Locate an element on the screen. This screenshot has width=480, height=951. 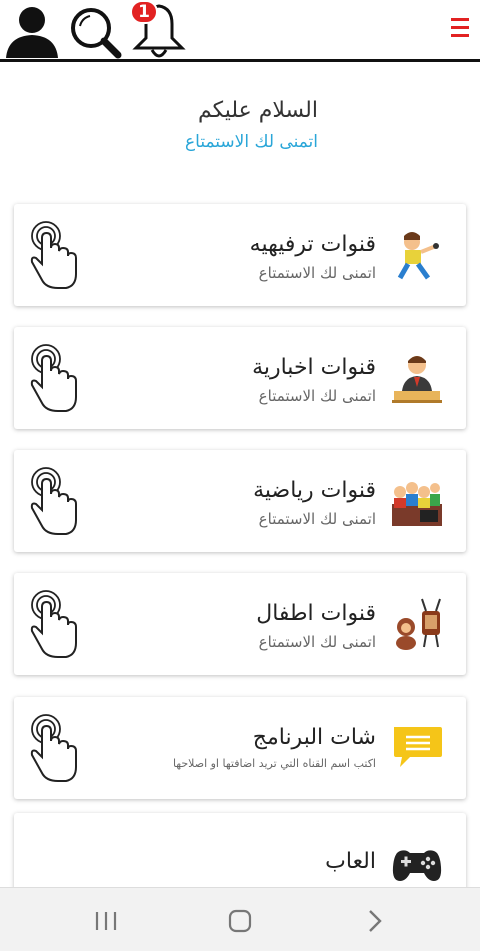
user-icon is located at coordinates (32, 30).